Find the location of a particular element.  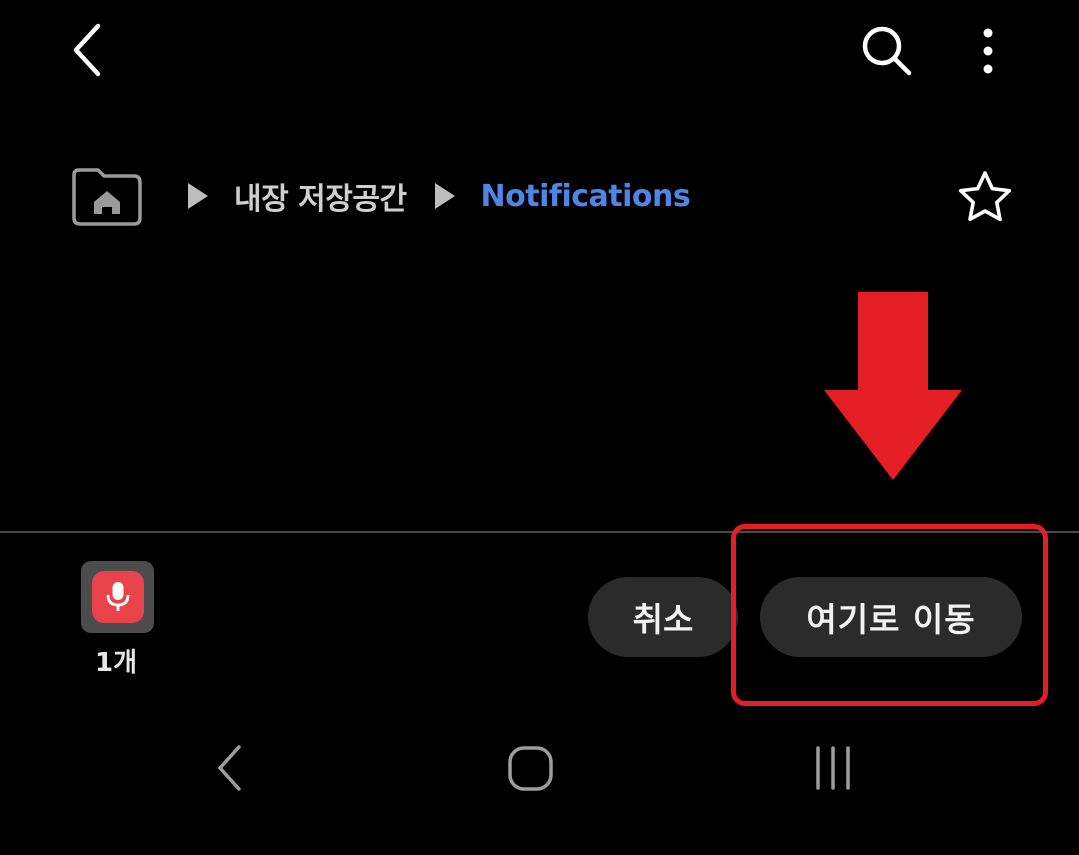

breadcrumb: 내장 저장공간 Notifications is located at coordinates (380, 196).